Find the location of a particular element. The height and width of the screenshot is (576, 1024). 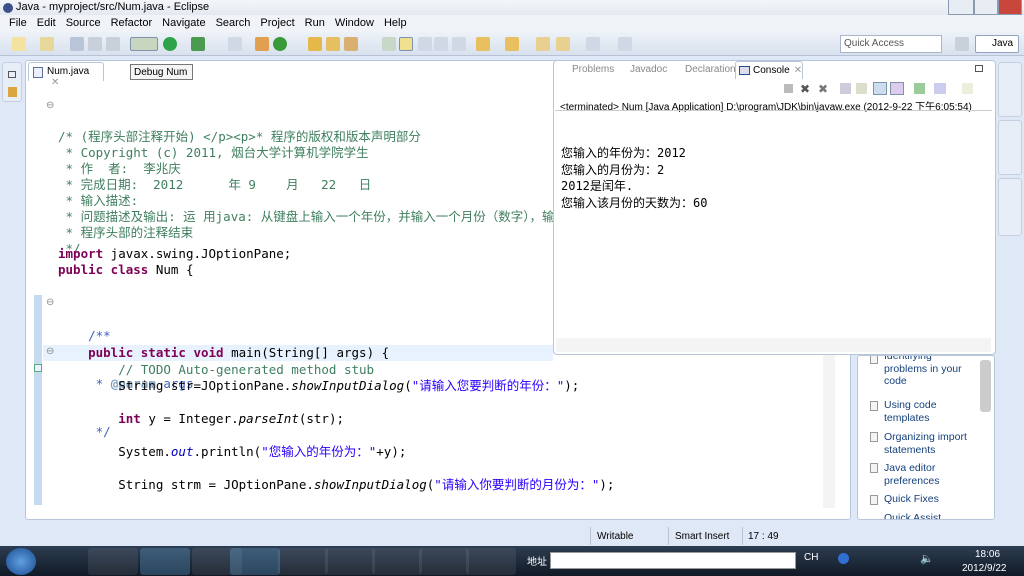

run-icon is located at coordinates (170, 44).